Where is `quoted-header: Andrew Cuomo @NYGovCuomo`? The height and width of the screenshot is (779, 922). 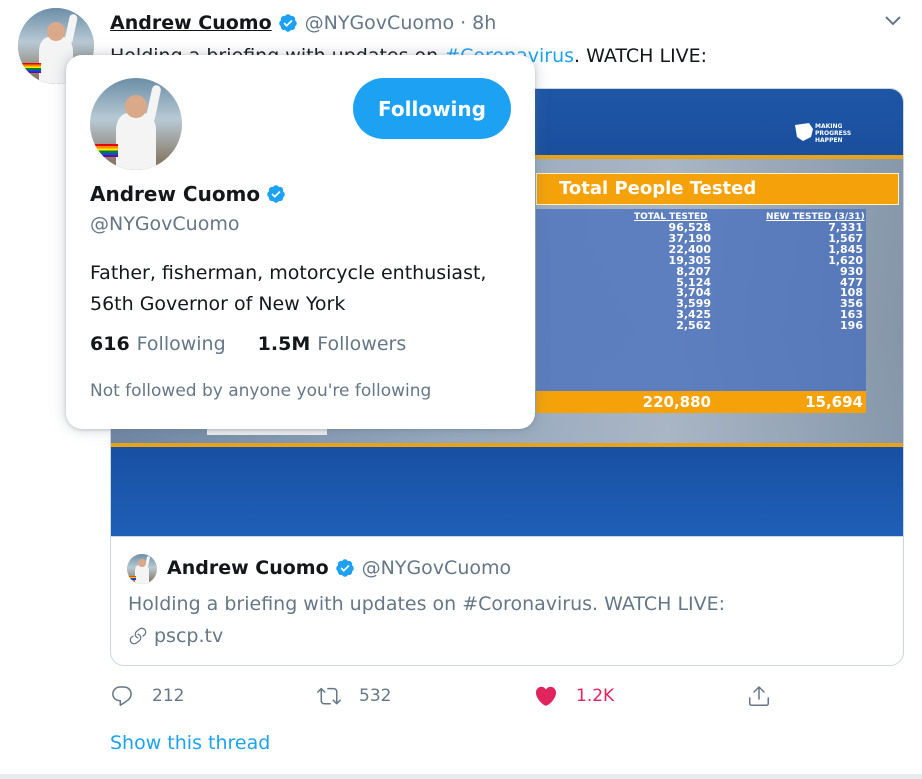
quoted-header: Andrew Cuomo @NYGovCuomo is located at coordinates (339, 568).